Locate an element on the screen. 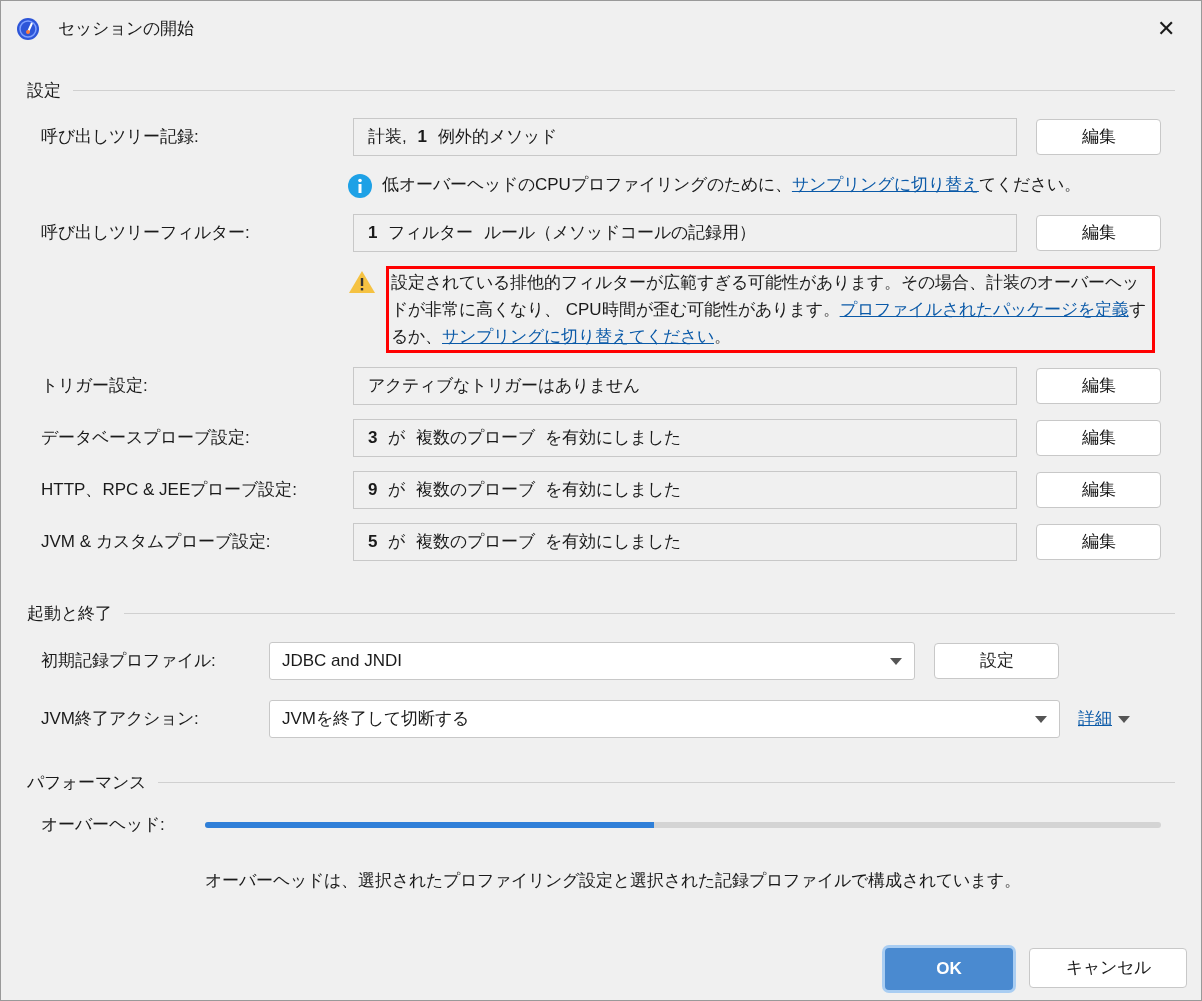 The image size is (1202, 1001). field-label: オーバーヘッド: is located at coordinates (103, 824).